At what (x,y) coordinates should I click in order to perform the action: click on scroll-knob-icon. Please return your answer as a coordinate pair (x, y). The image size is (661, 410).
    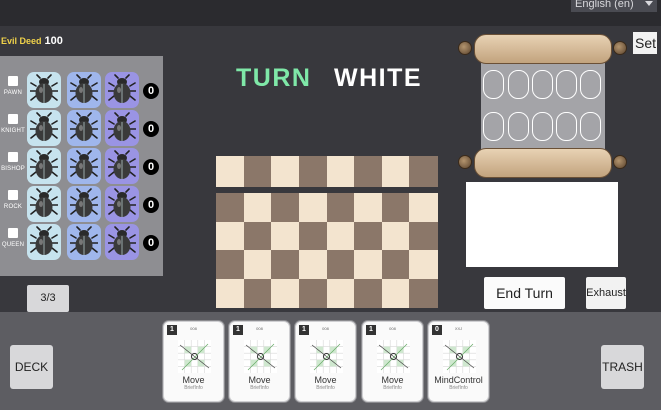
    Looking at the image, I should click on (465, 48).